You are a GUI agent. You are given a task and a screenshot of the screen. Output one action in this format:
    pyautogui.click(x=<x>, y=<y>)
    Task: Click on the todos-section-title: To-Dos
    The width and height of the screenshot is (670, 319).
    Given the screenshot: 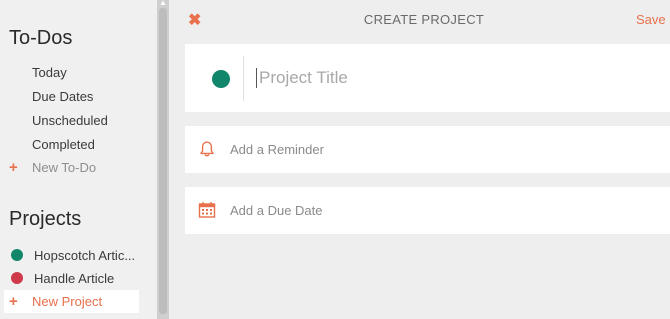 What is the action you would take?
    pyautogui.click(x=41, y=38)
    